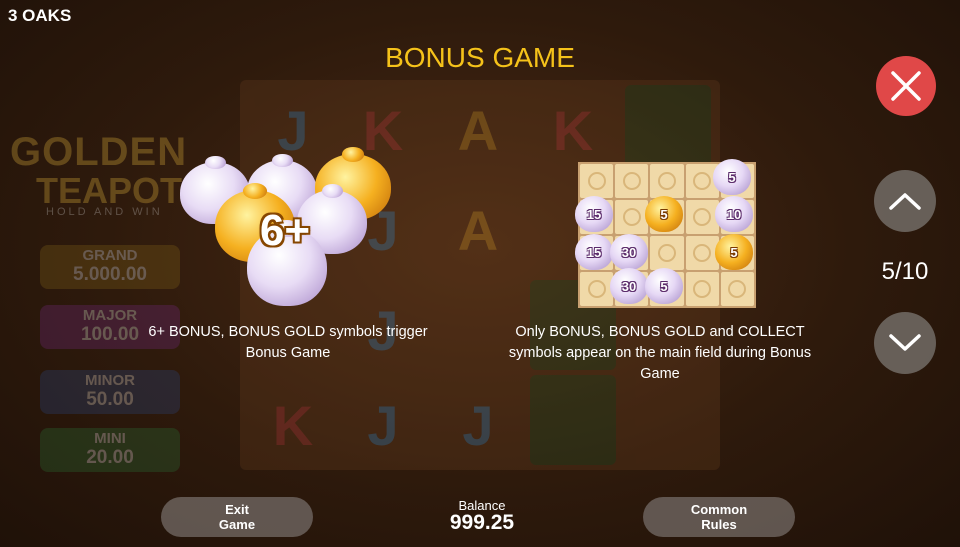 The image size is (960, 547). I want to click on bonus-teapot-icon: 10, so click(734, 214).